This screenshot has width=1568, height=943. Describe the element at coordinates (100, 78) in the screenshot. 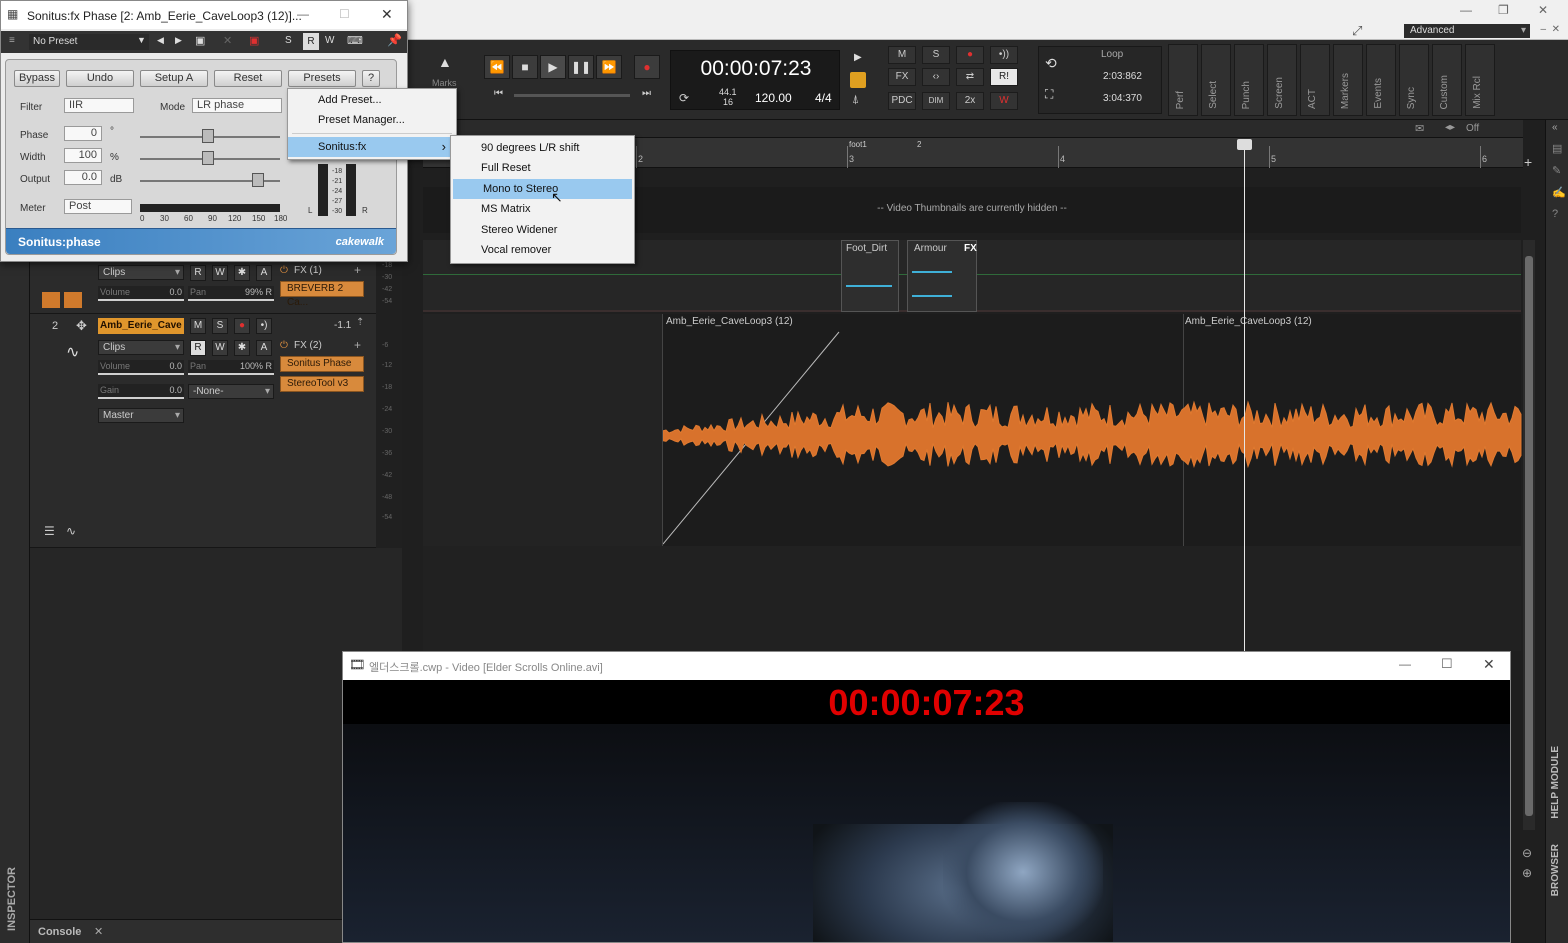

I see `undo-button: Undo` at that location.